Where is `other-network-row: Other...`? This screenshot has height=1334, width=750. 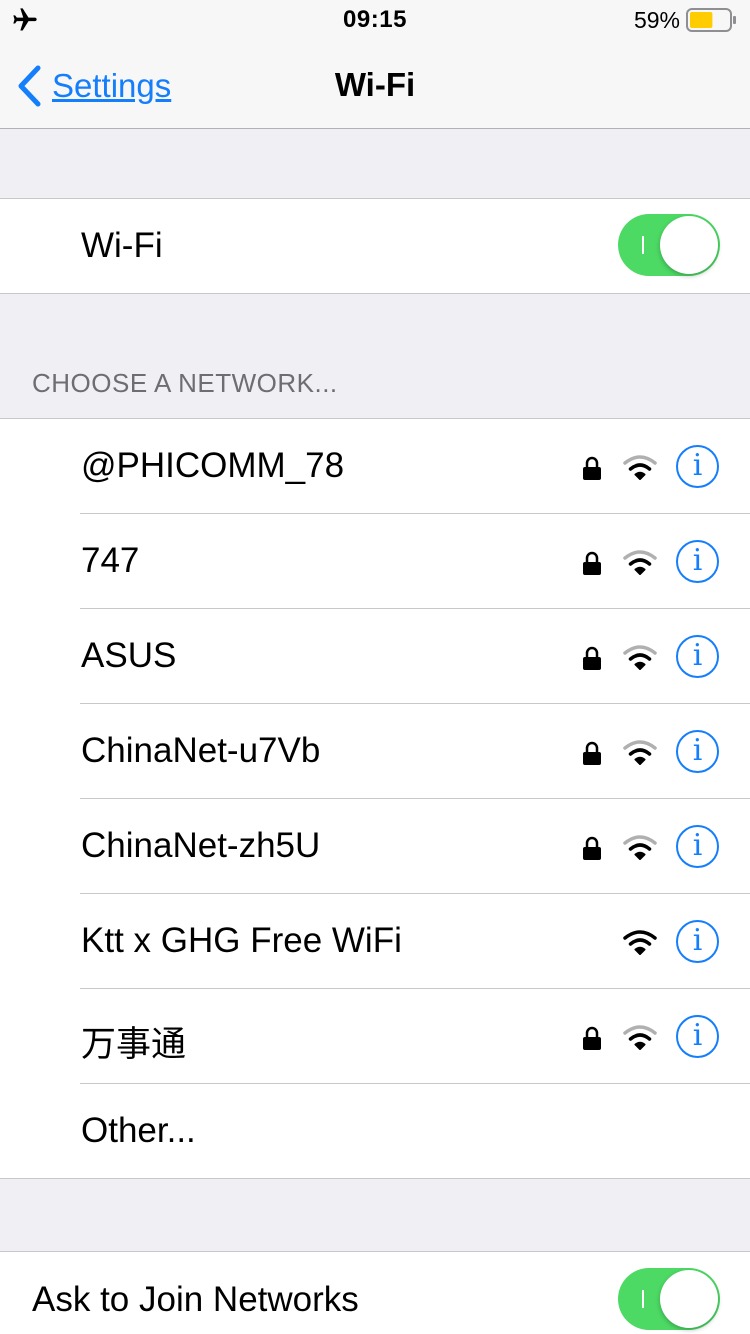
other-network-row: Other... is located at coordinates (375, 1131).